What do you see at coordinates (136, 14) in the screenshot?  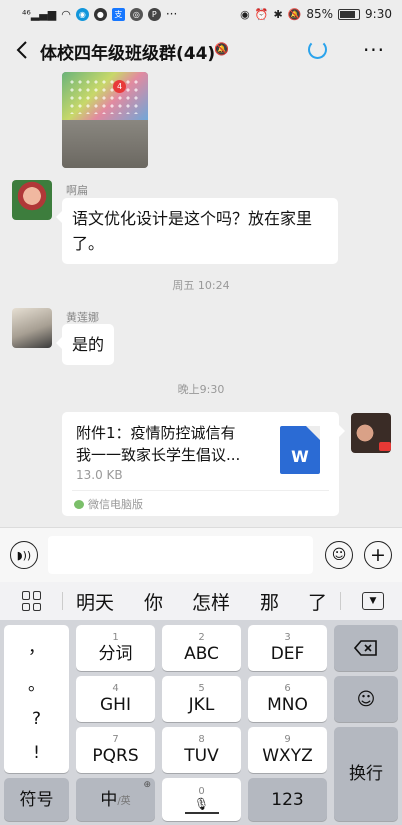 I see `app-icon: ◎` at bounding box center [136, 14].